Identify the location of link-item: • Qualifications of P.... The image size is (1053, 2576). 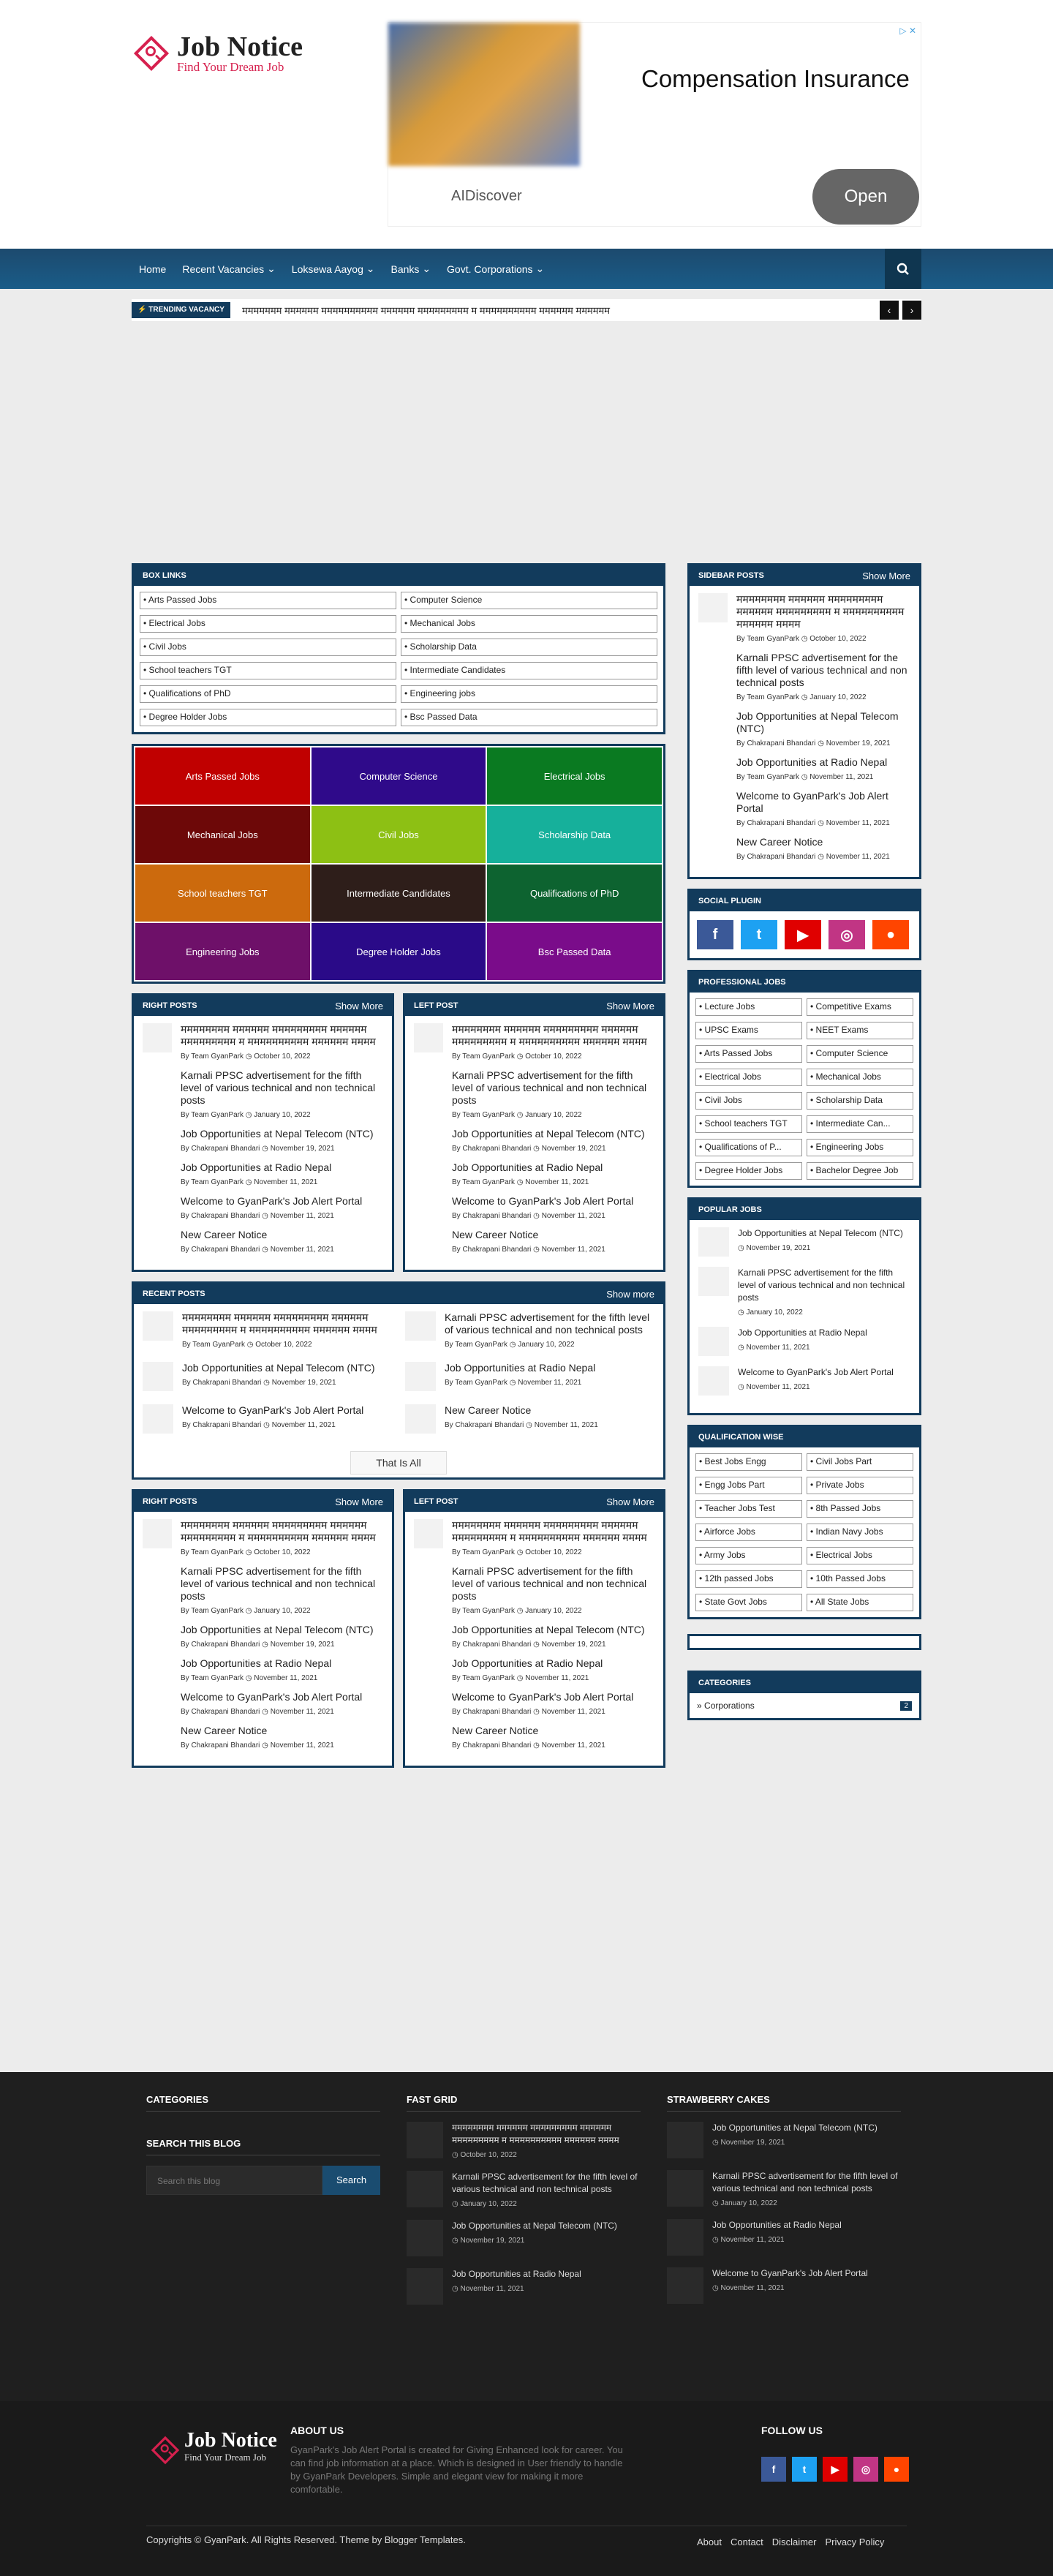
(748, 1147).